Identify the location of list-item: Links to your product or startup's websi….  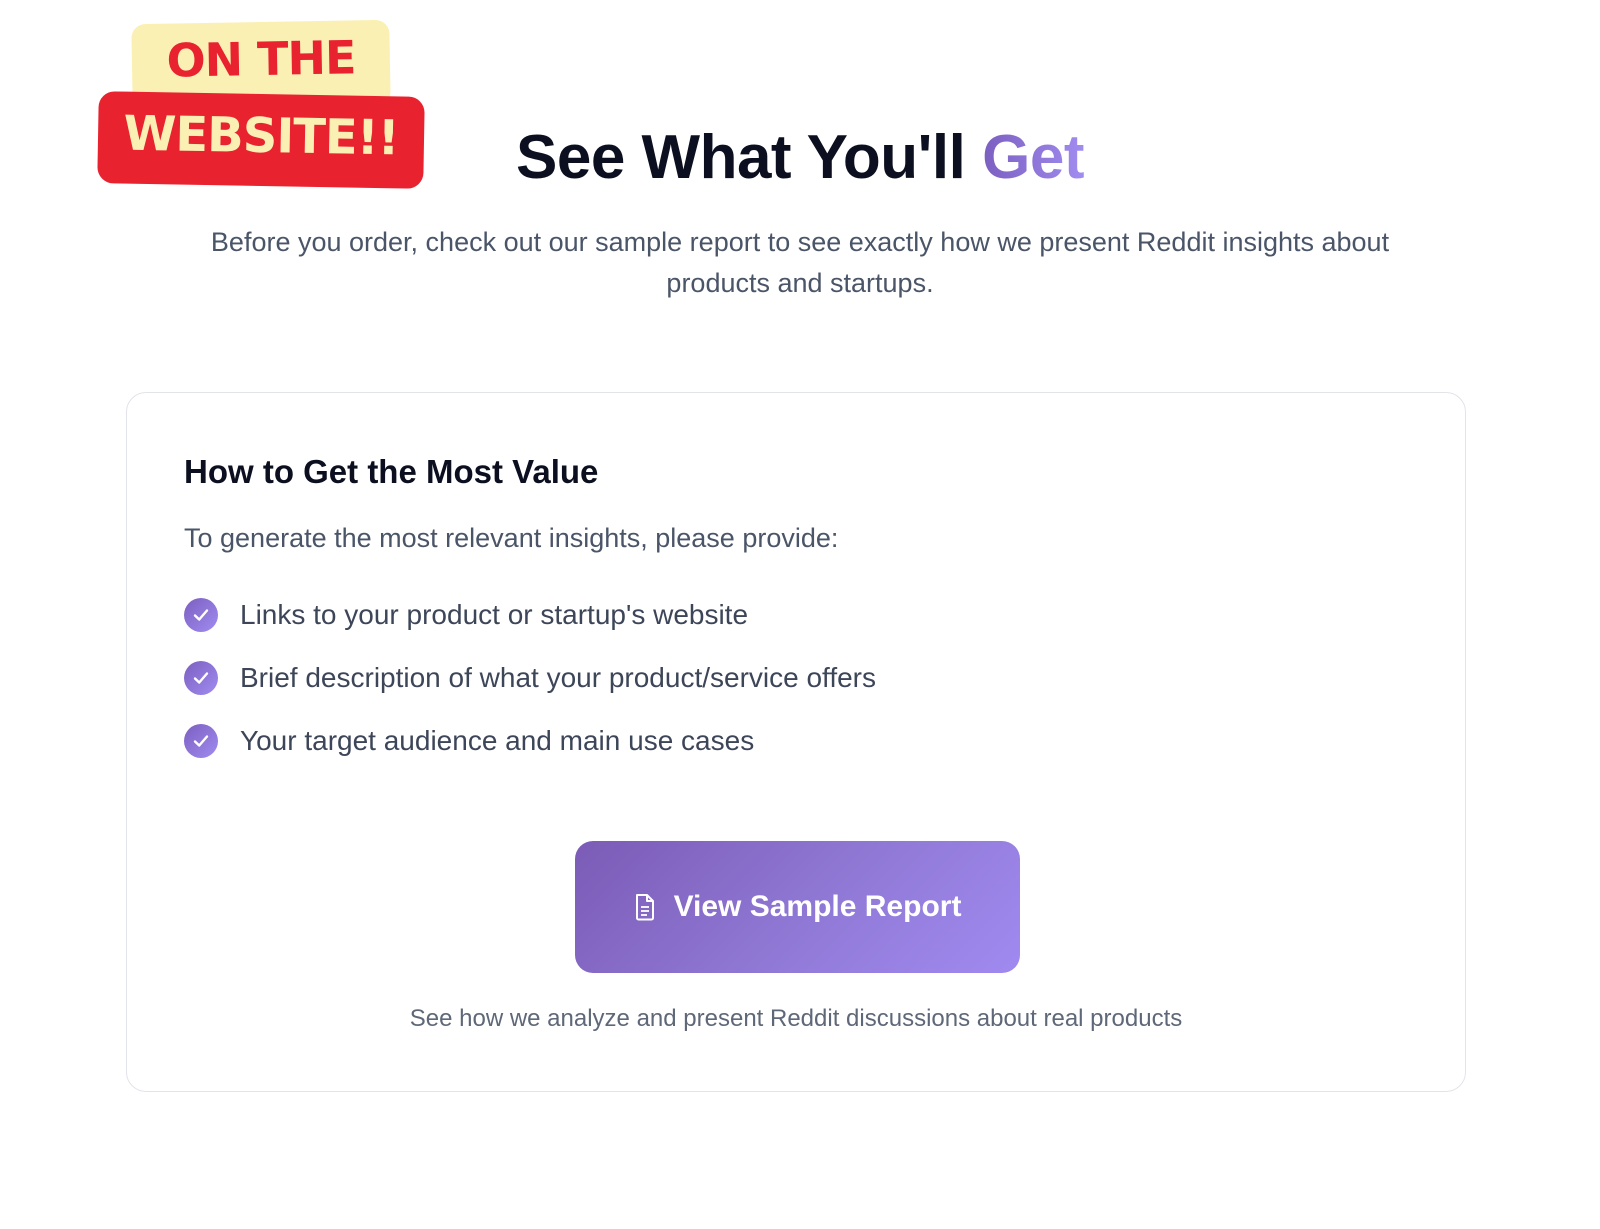
(530, 614).